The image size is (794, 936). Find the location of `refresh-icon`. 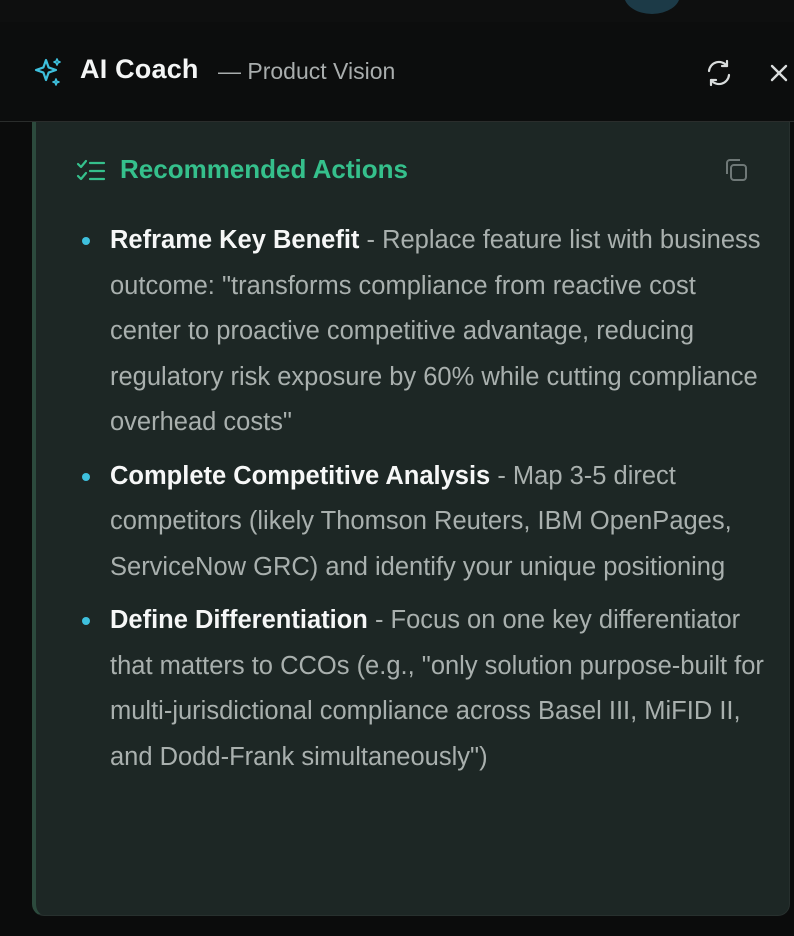

refresh-icon is located at coordinates (719, 73).